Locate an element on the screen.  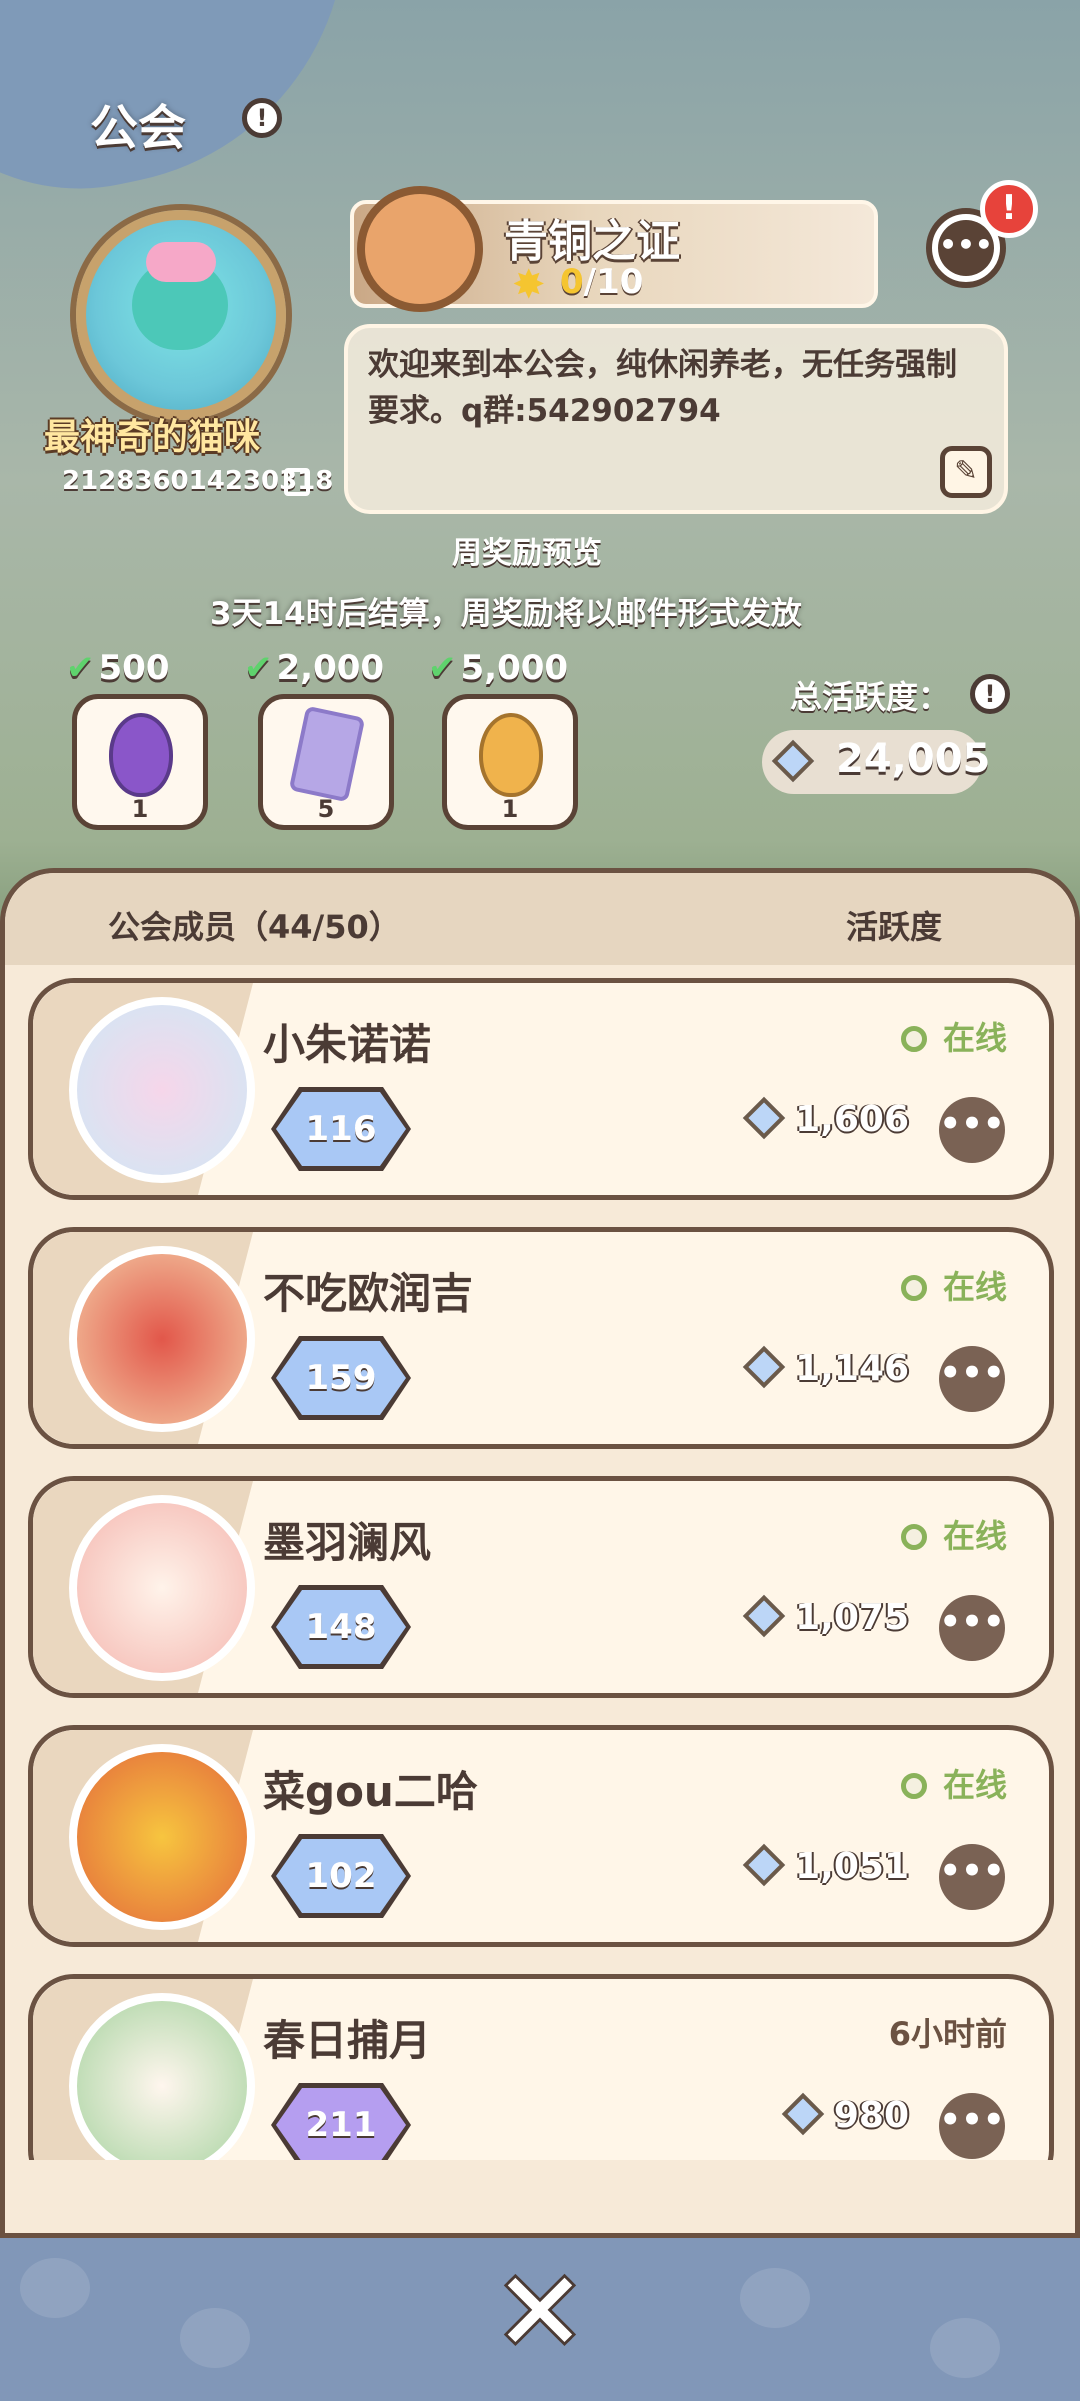
copy-icon is located at coordinates (297, 482).